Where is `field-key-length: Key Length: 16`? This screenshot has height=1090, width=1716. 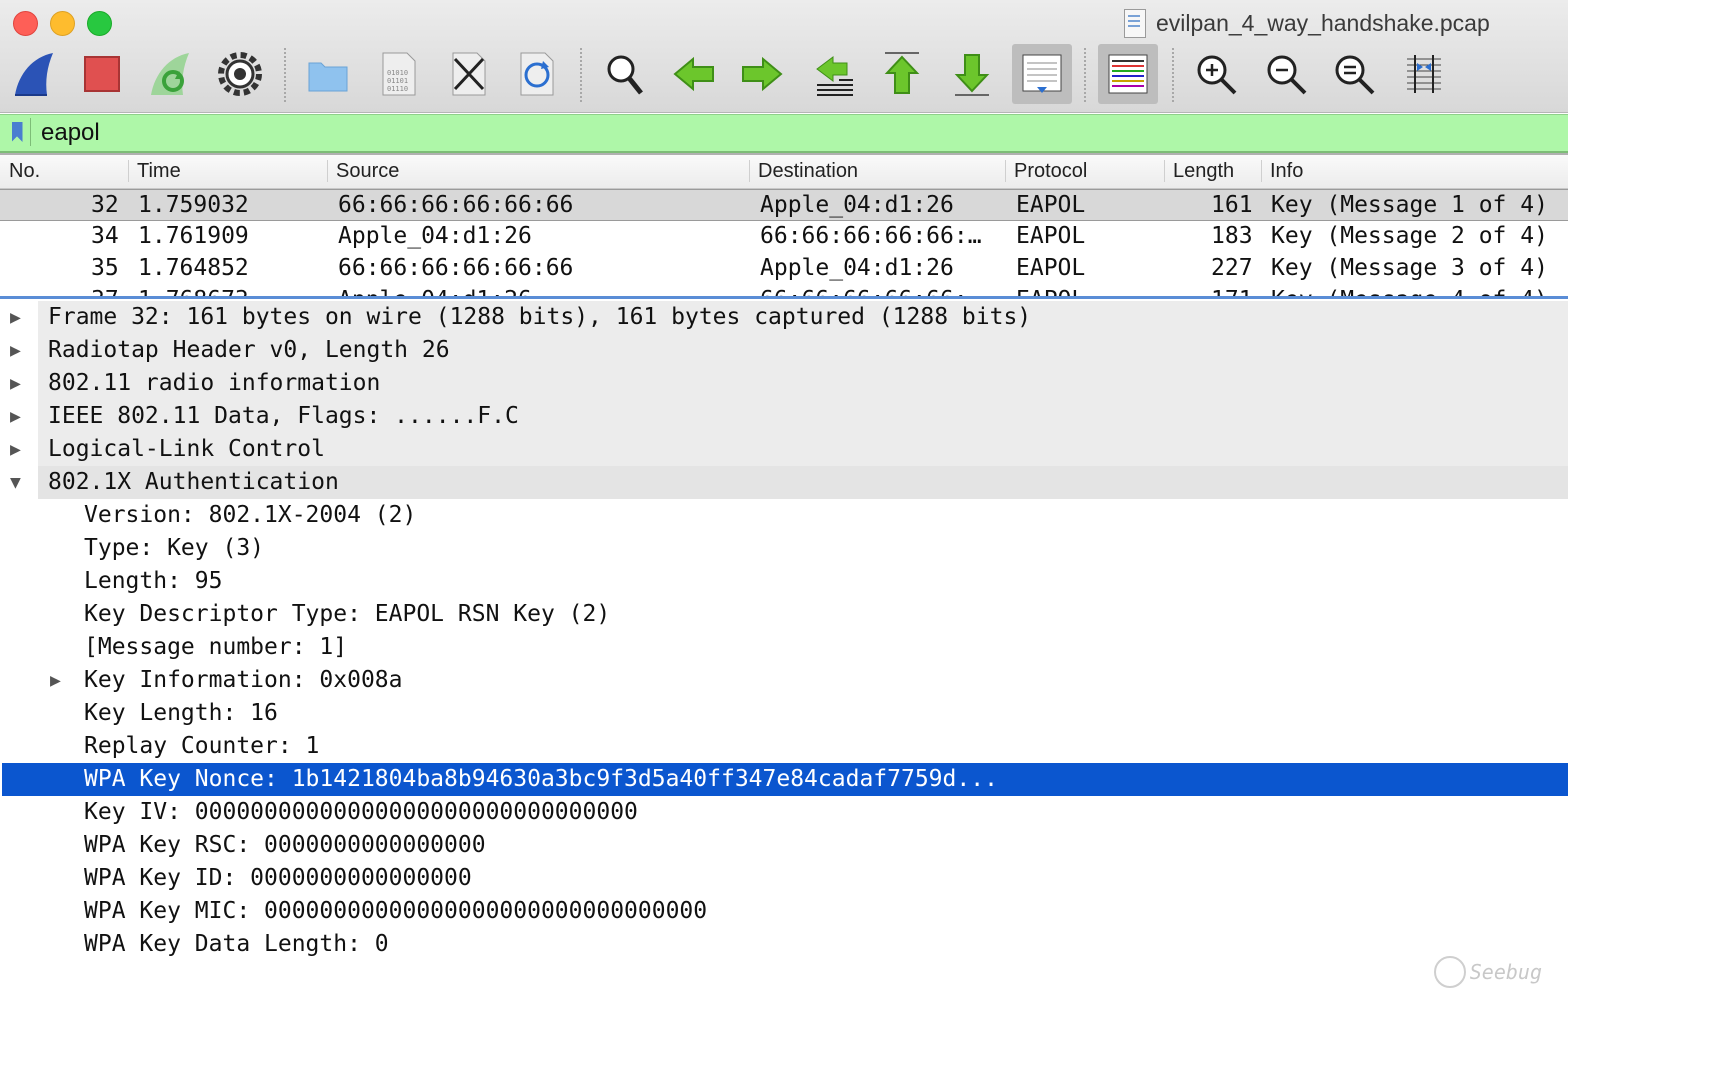
field-key-length: Key Length: 16 is located at coordinates (784, 713).